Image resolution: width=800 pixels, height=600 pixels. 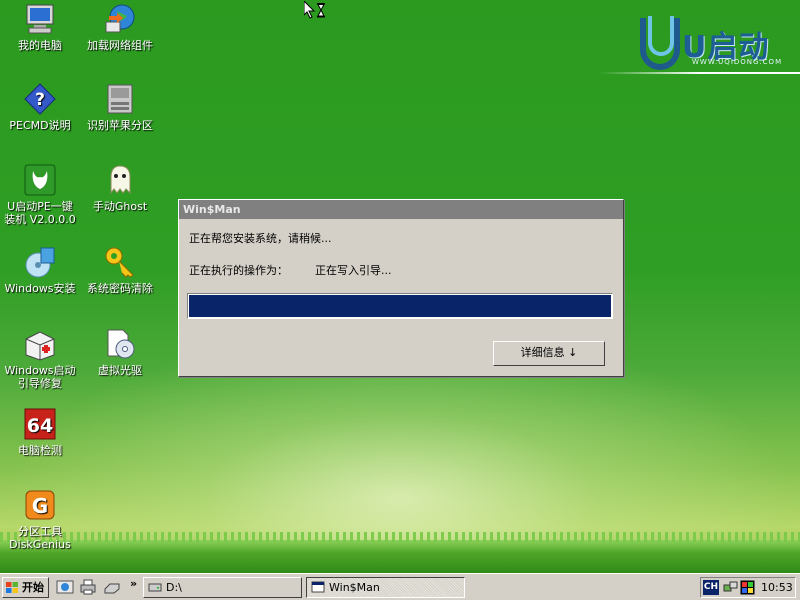 I want to click on ime-indicator: CH, so click(x=711, y=587).